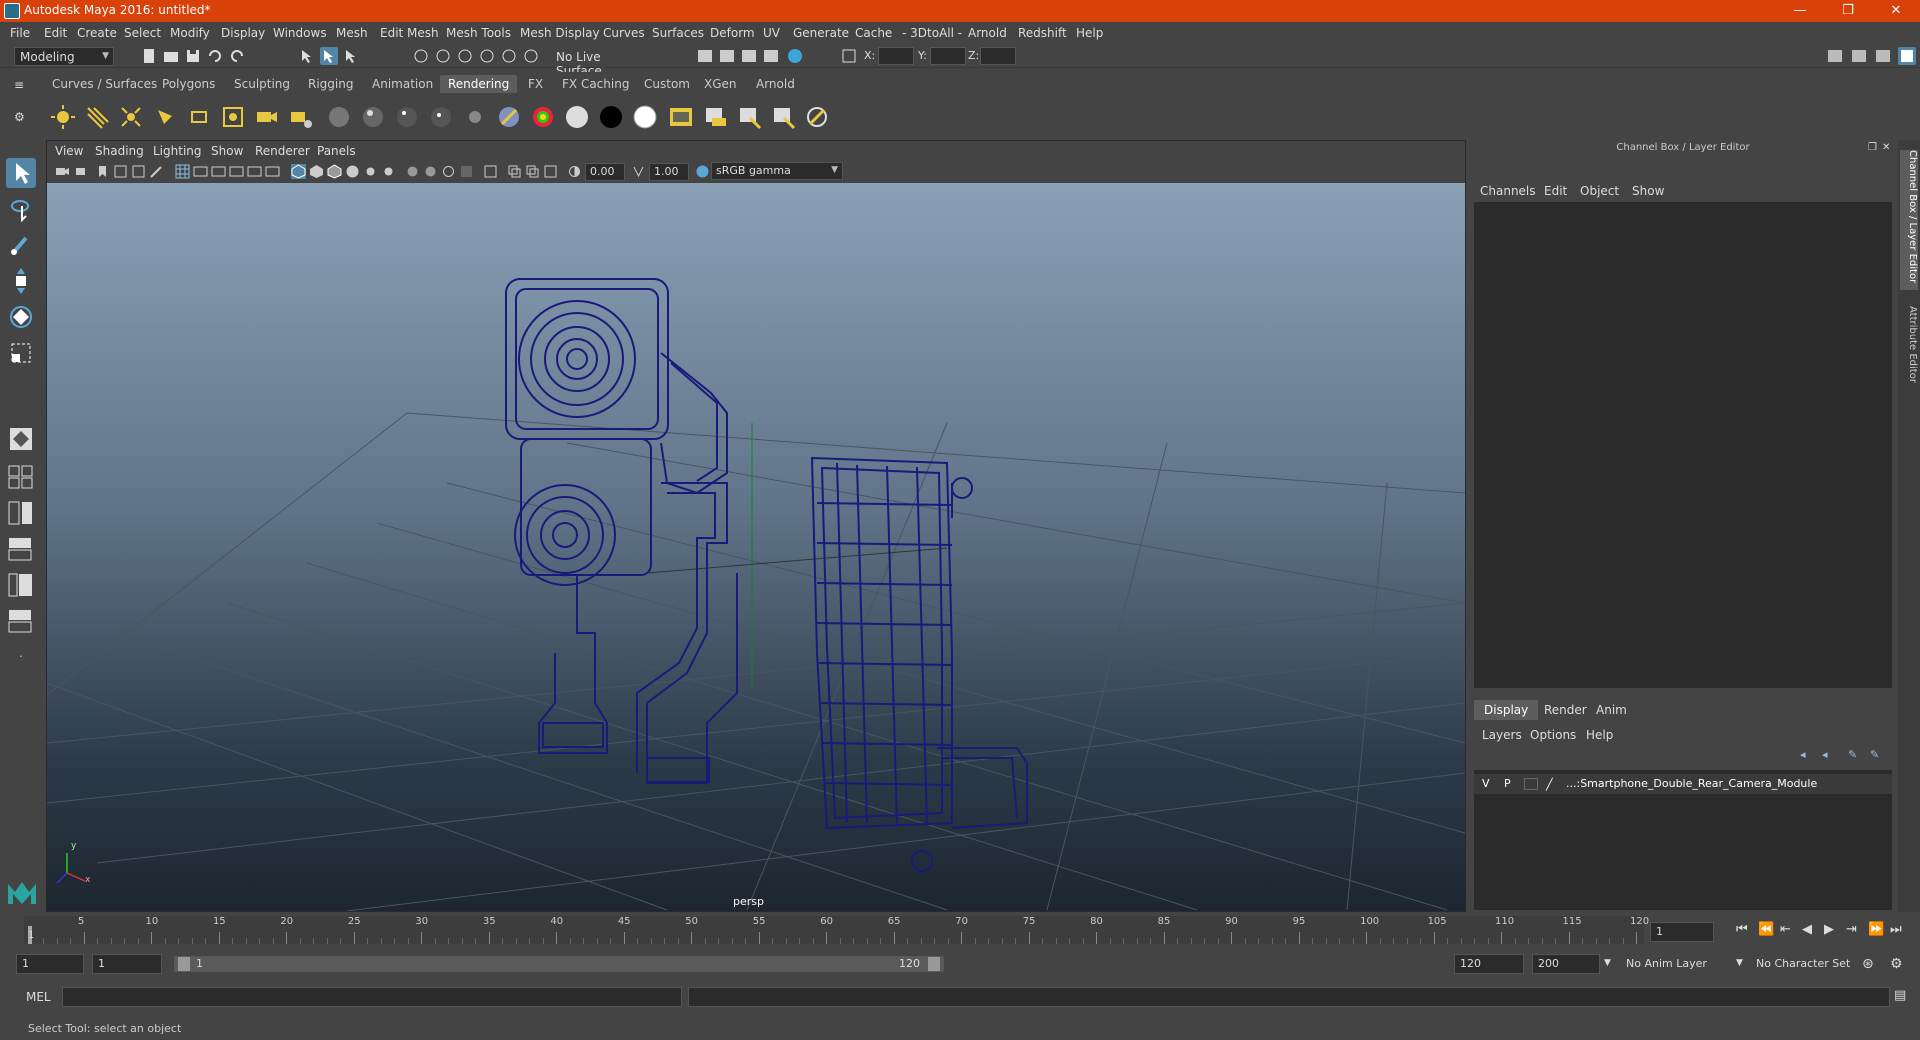  What do you see at coordinates (193, 56) in the screenshot?
I see `save-scene-icon` at bounding box center [193, 56].